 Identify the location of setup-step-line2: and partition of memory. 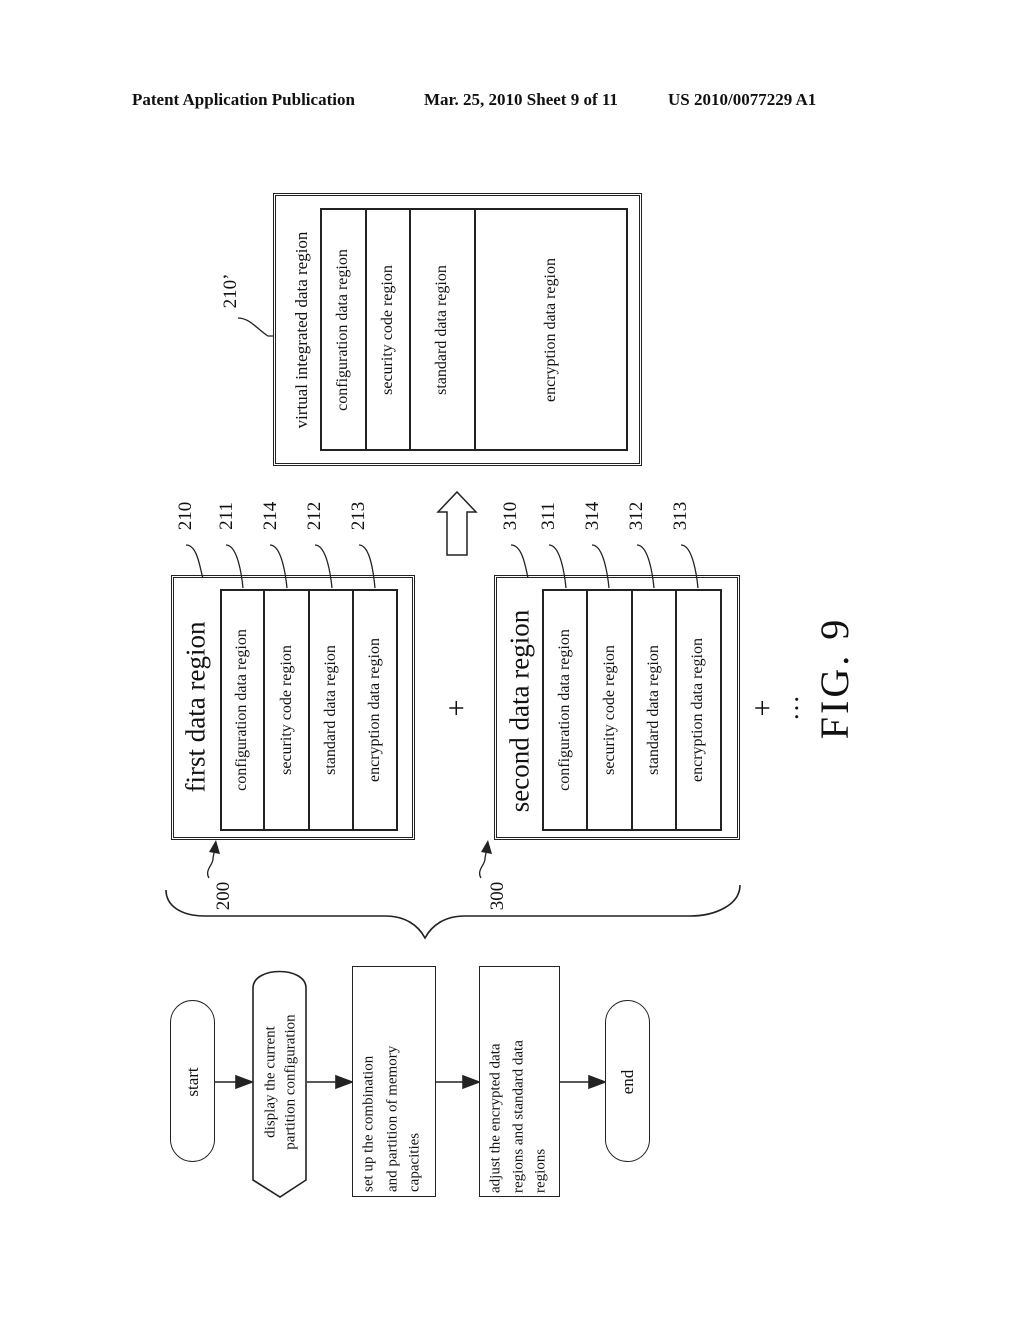
(392, 1118).